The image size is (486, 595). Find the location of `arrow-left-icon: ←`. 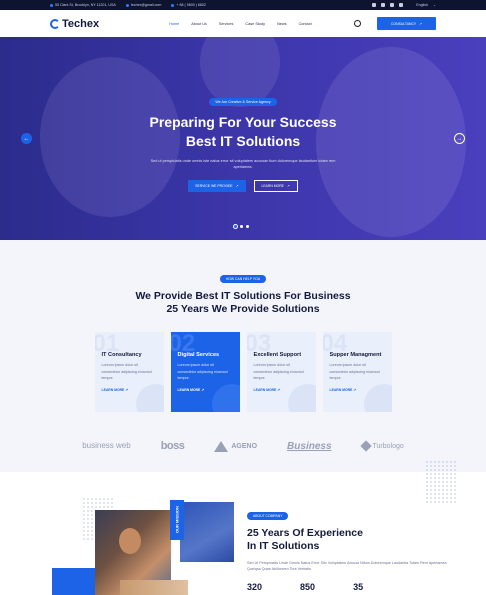

arrow-left-icon: ← is located at coordinates (26, 138).